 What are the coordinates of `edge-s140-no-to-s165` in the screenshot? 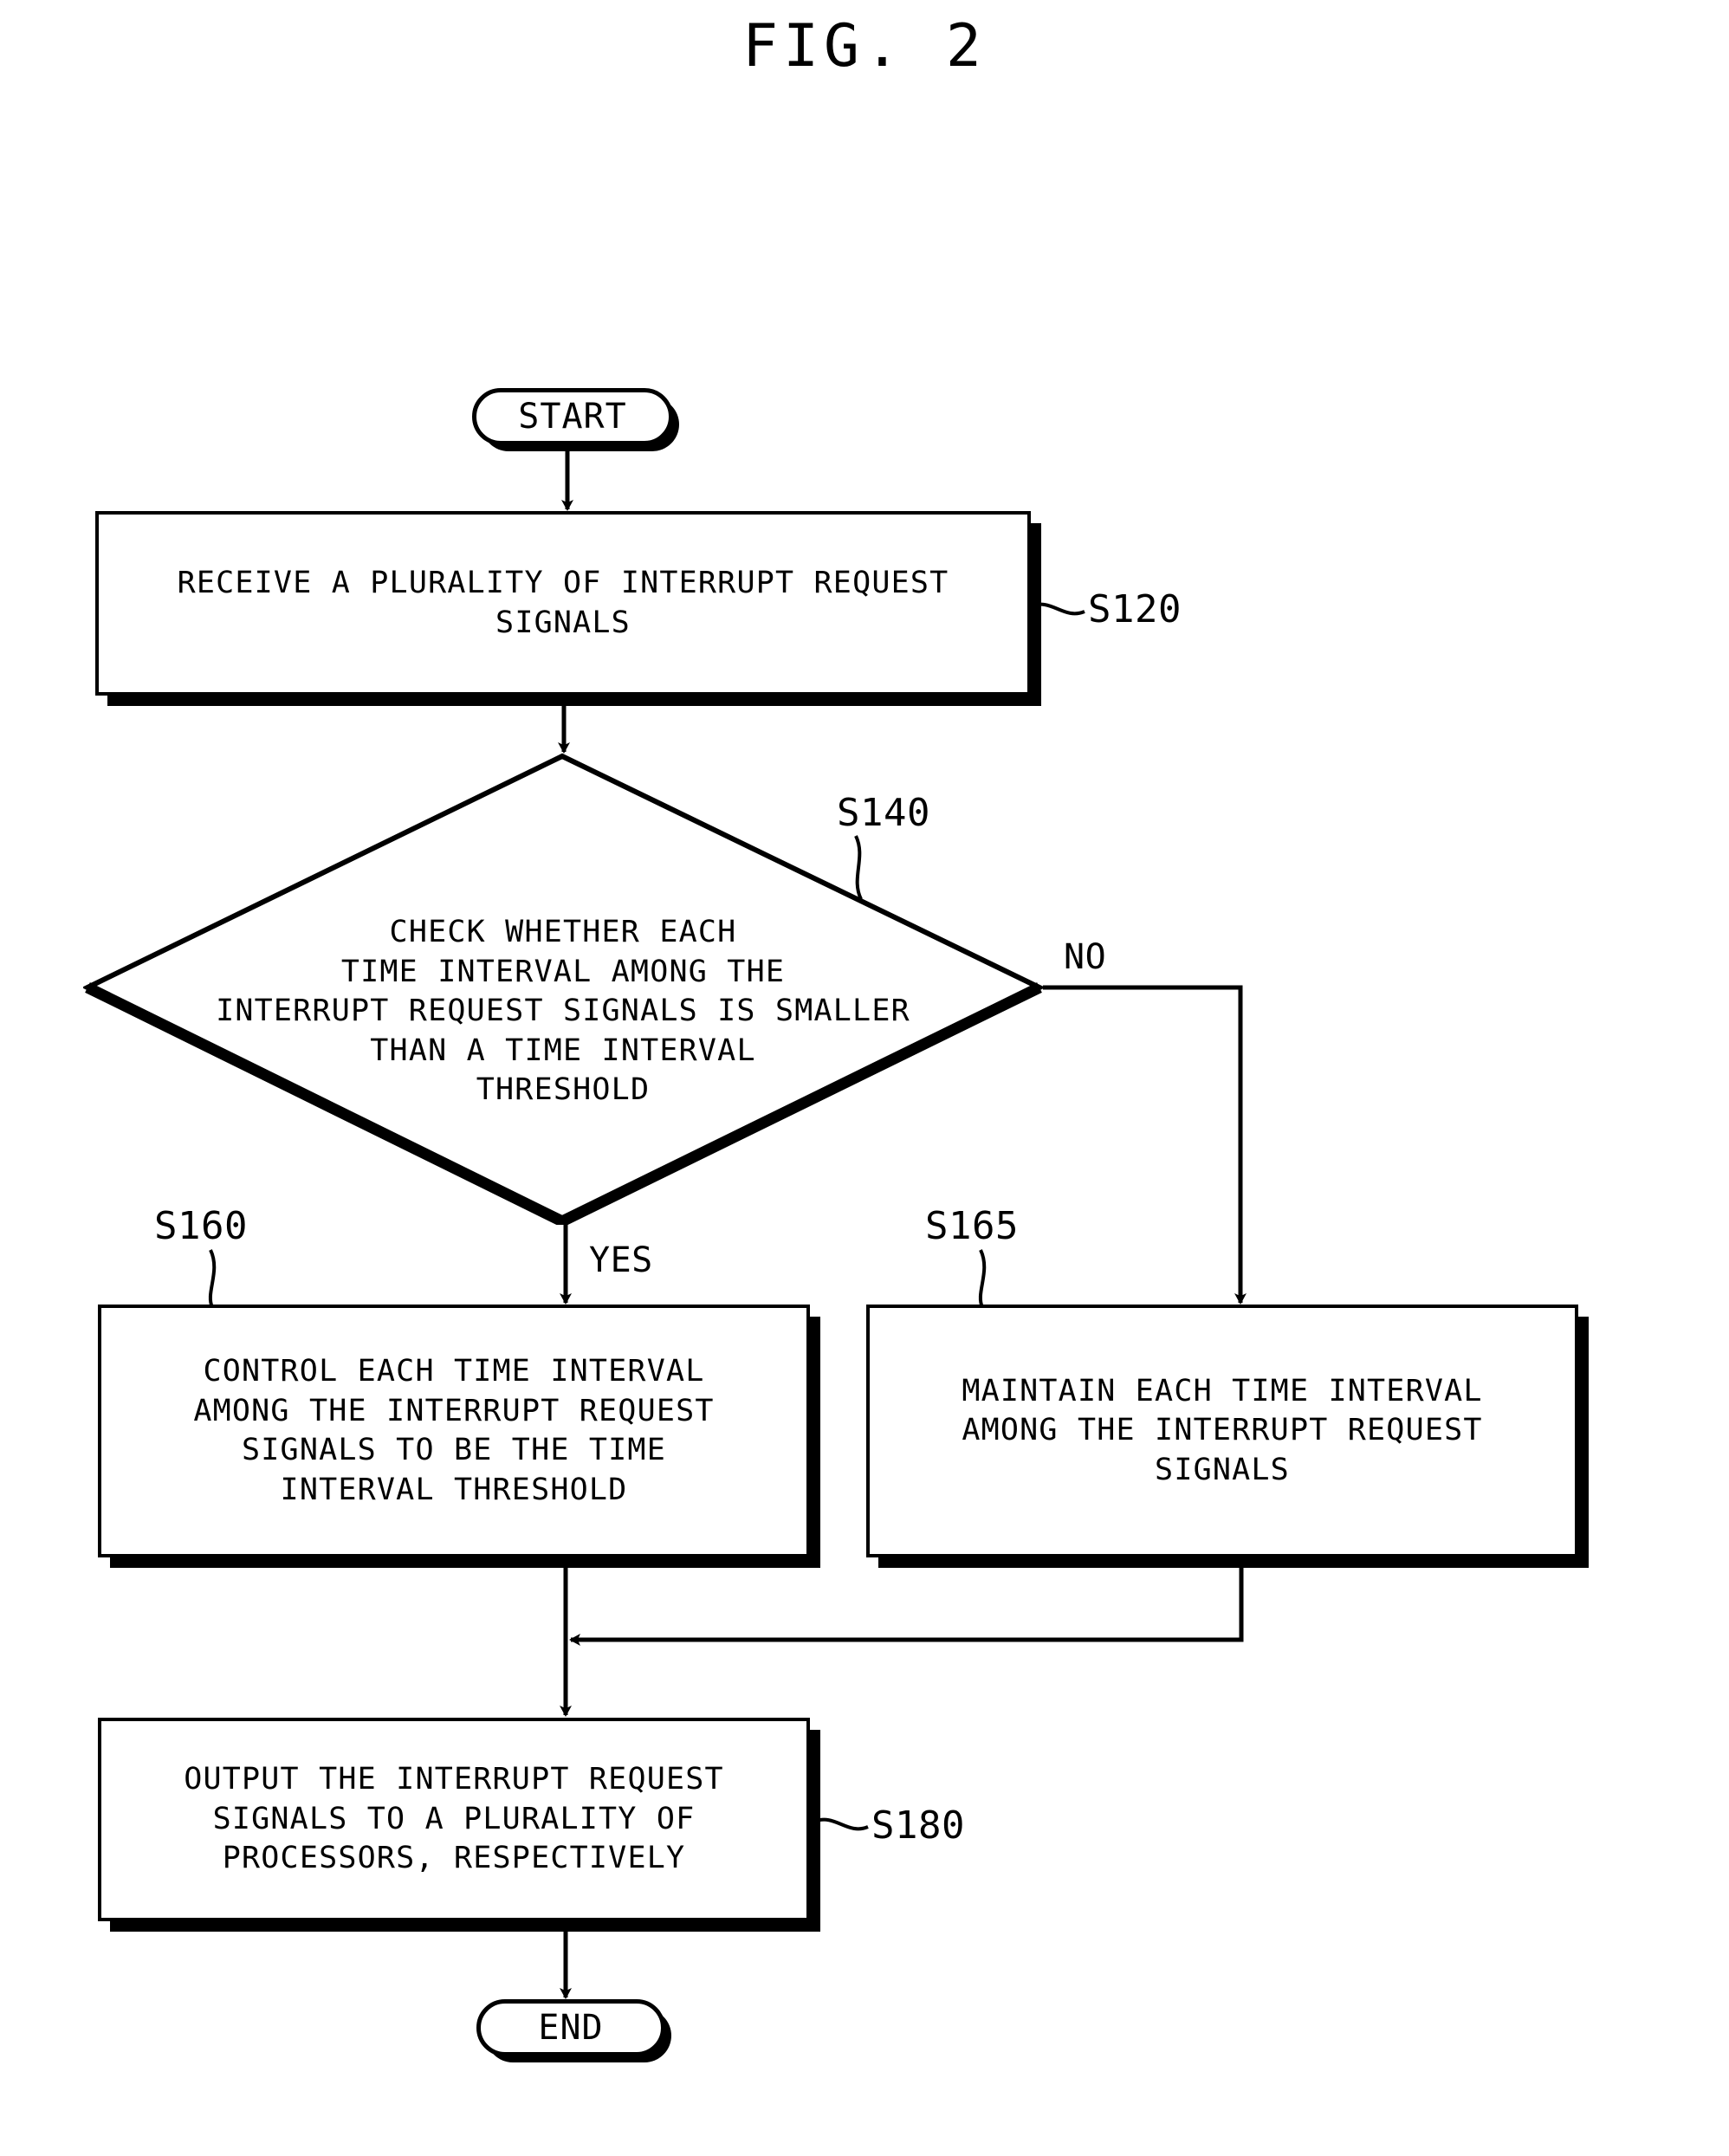 It's located at (1145, 1145).